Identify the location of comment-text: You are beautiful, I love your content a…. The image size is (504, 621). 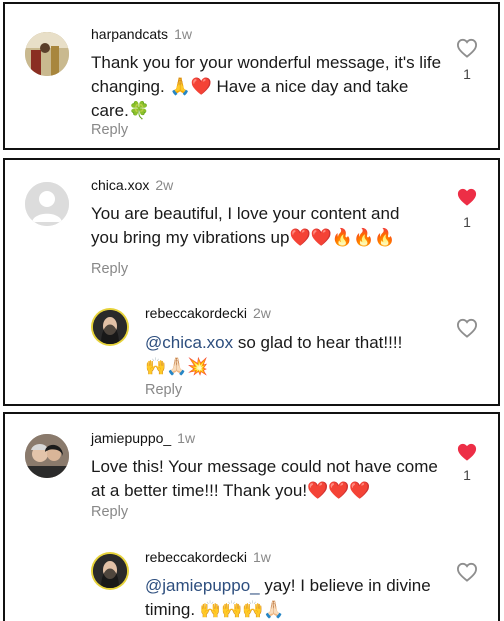
(261, 226).